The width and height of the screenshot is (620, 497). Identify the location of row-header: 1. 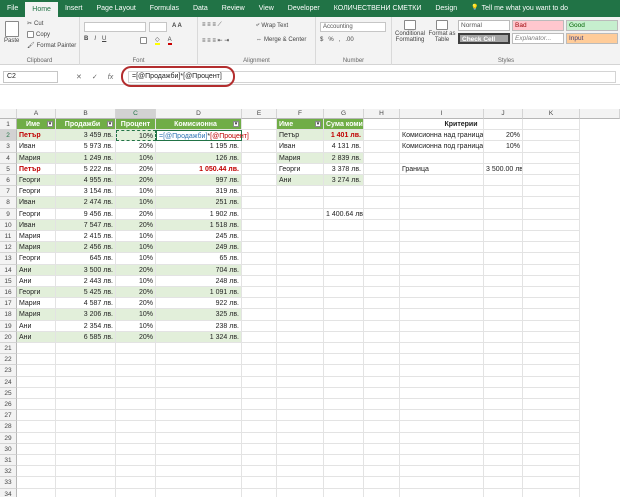
(8, 125).